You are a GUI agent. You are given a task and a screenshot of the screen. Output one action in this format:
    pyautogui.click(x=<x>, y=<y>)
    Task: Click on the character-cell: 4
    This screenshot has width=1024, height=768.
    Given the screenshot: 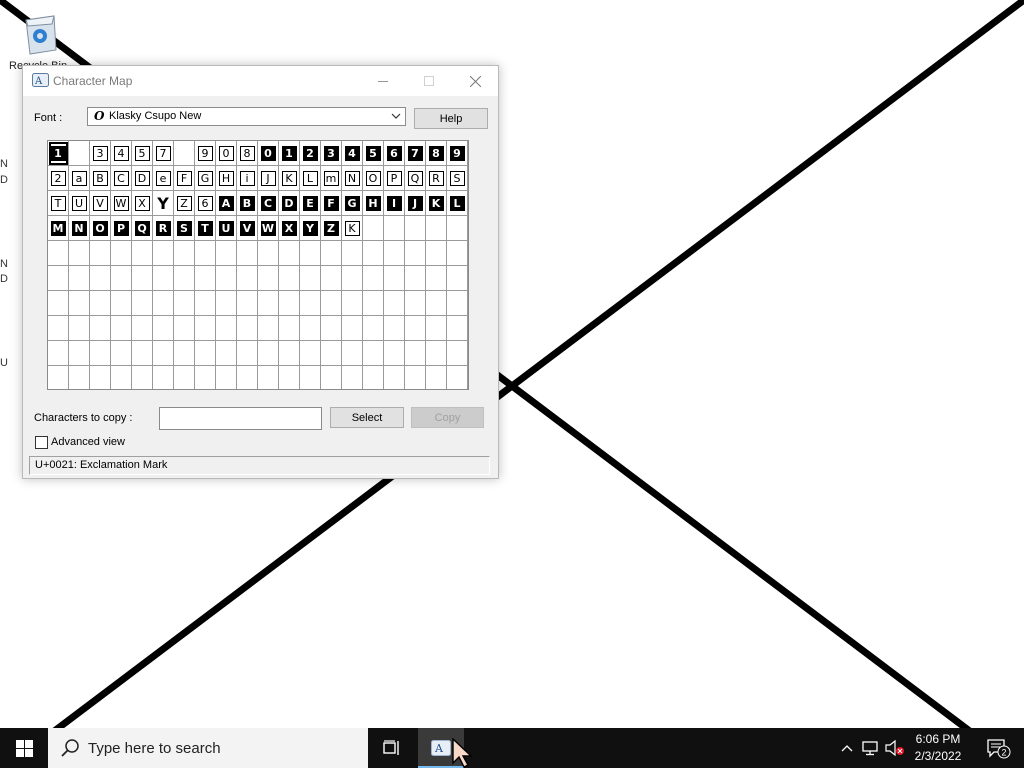 What is the action you would take?
    pyautogui.click(x=352, y=153)
    